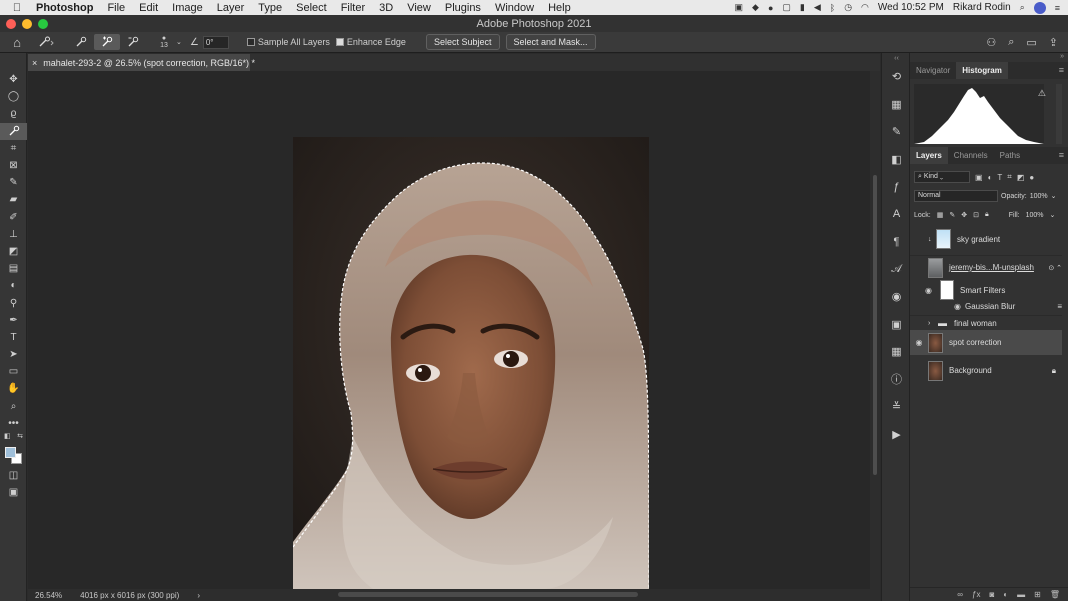  Describe the element at coordinates (11, 24) in the screenshot. I see `close-window-button` at that location.